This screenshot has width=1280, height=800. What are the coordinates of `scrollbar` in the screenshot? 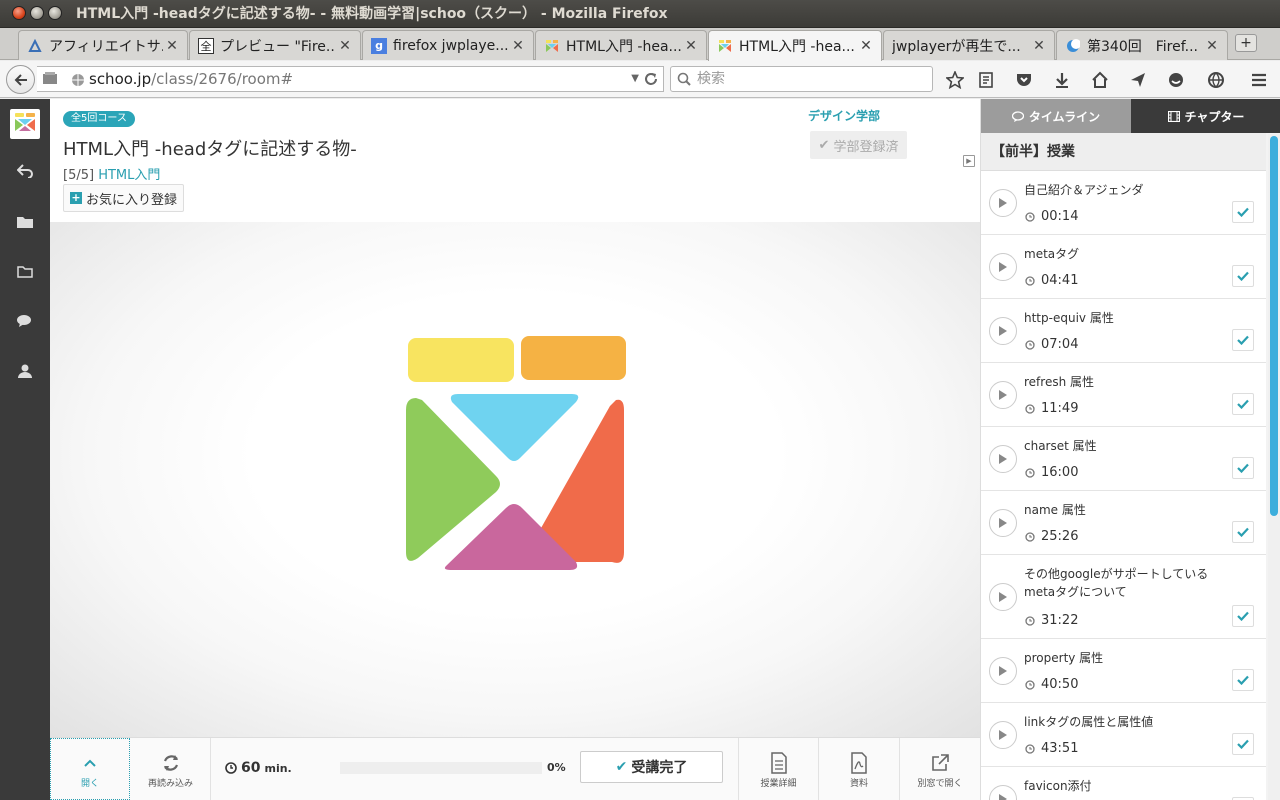 It's located at (1274, 467).